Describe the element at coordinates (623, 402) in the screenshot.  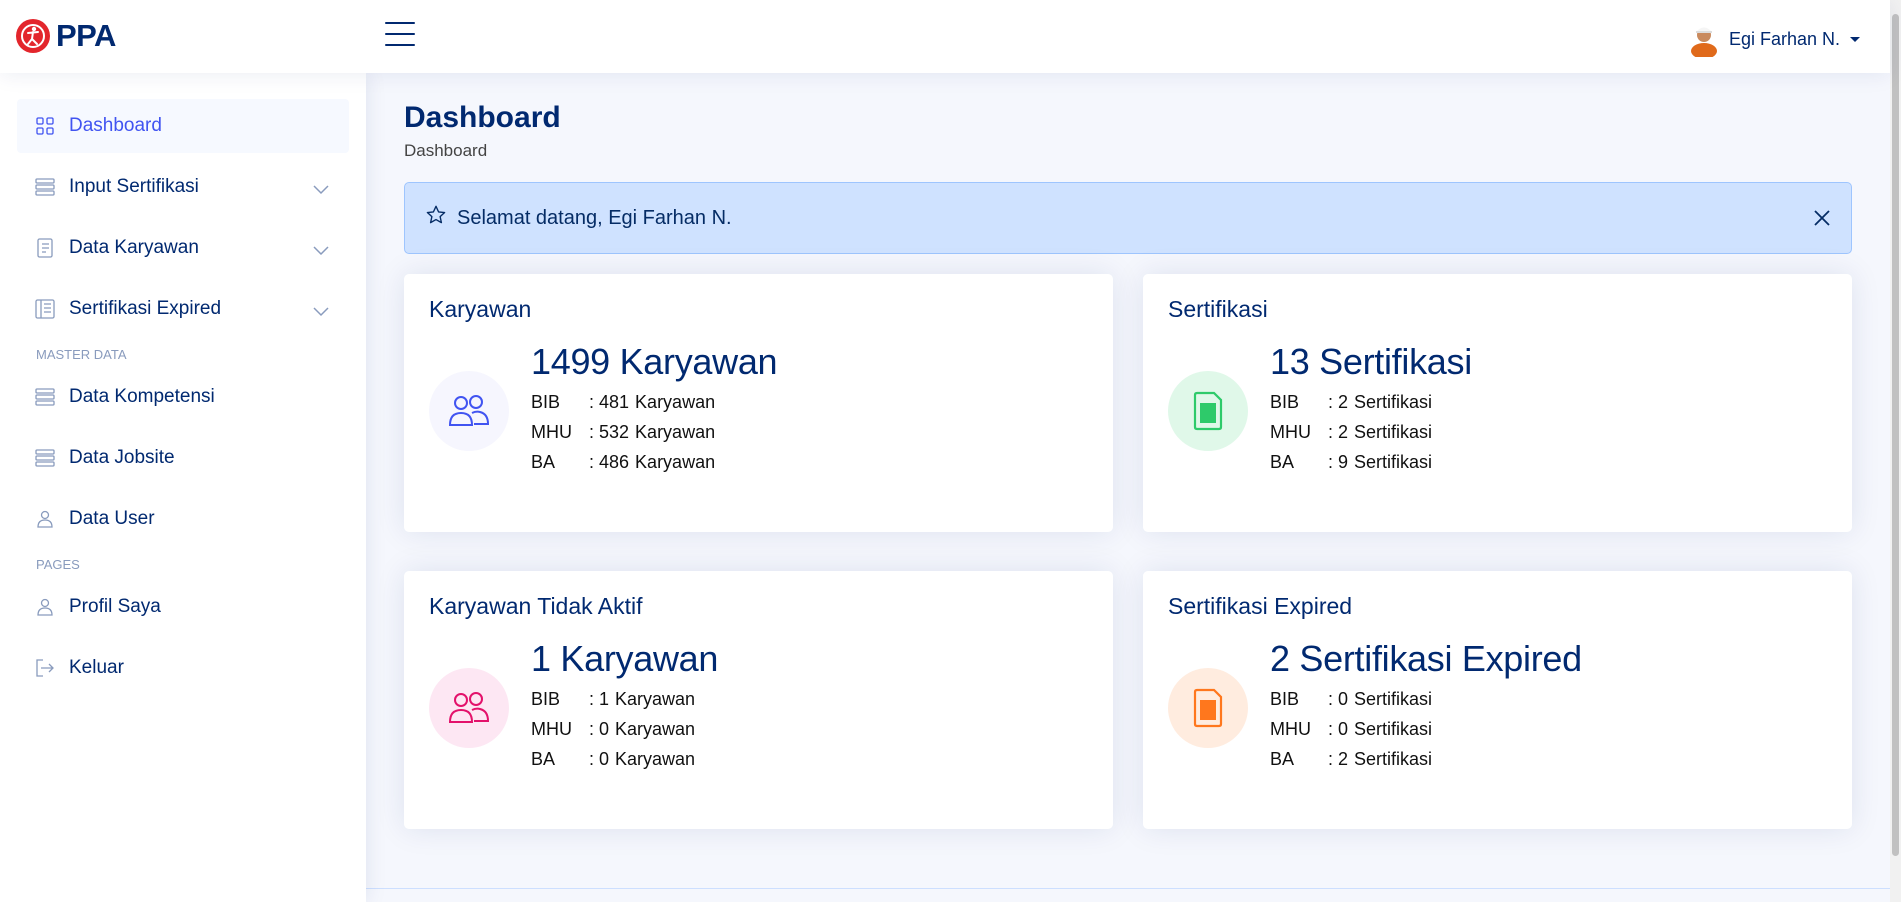
I see `stat-row: BIB:481 Karyawan` at that location.